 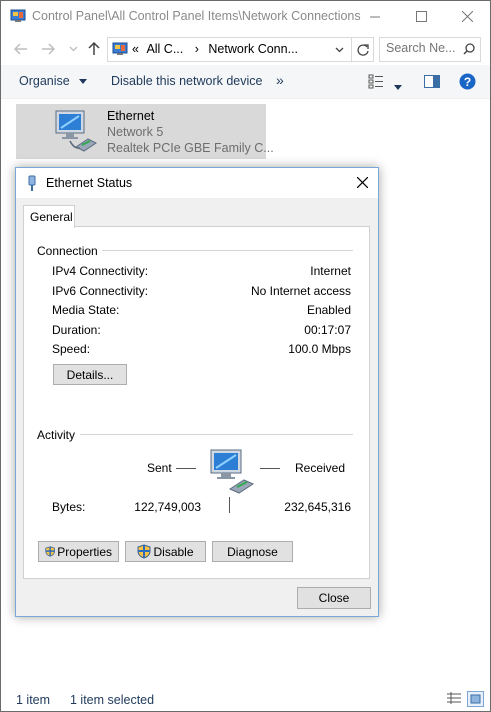 I want to click on details-view-toggle, so click(x=454, y=700).